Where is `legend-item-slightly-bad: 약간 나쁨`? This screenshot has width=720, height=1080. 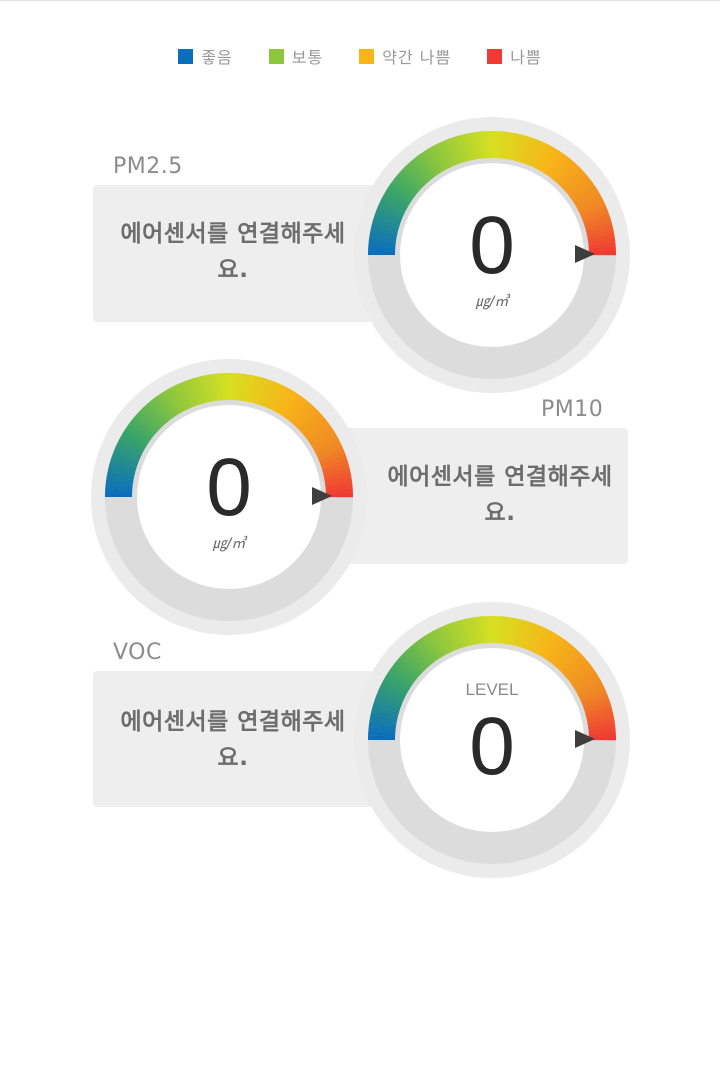 legend-item-slightly-bad: 약간 나쁨 is located at coordinates (405, 56).